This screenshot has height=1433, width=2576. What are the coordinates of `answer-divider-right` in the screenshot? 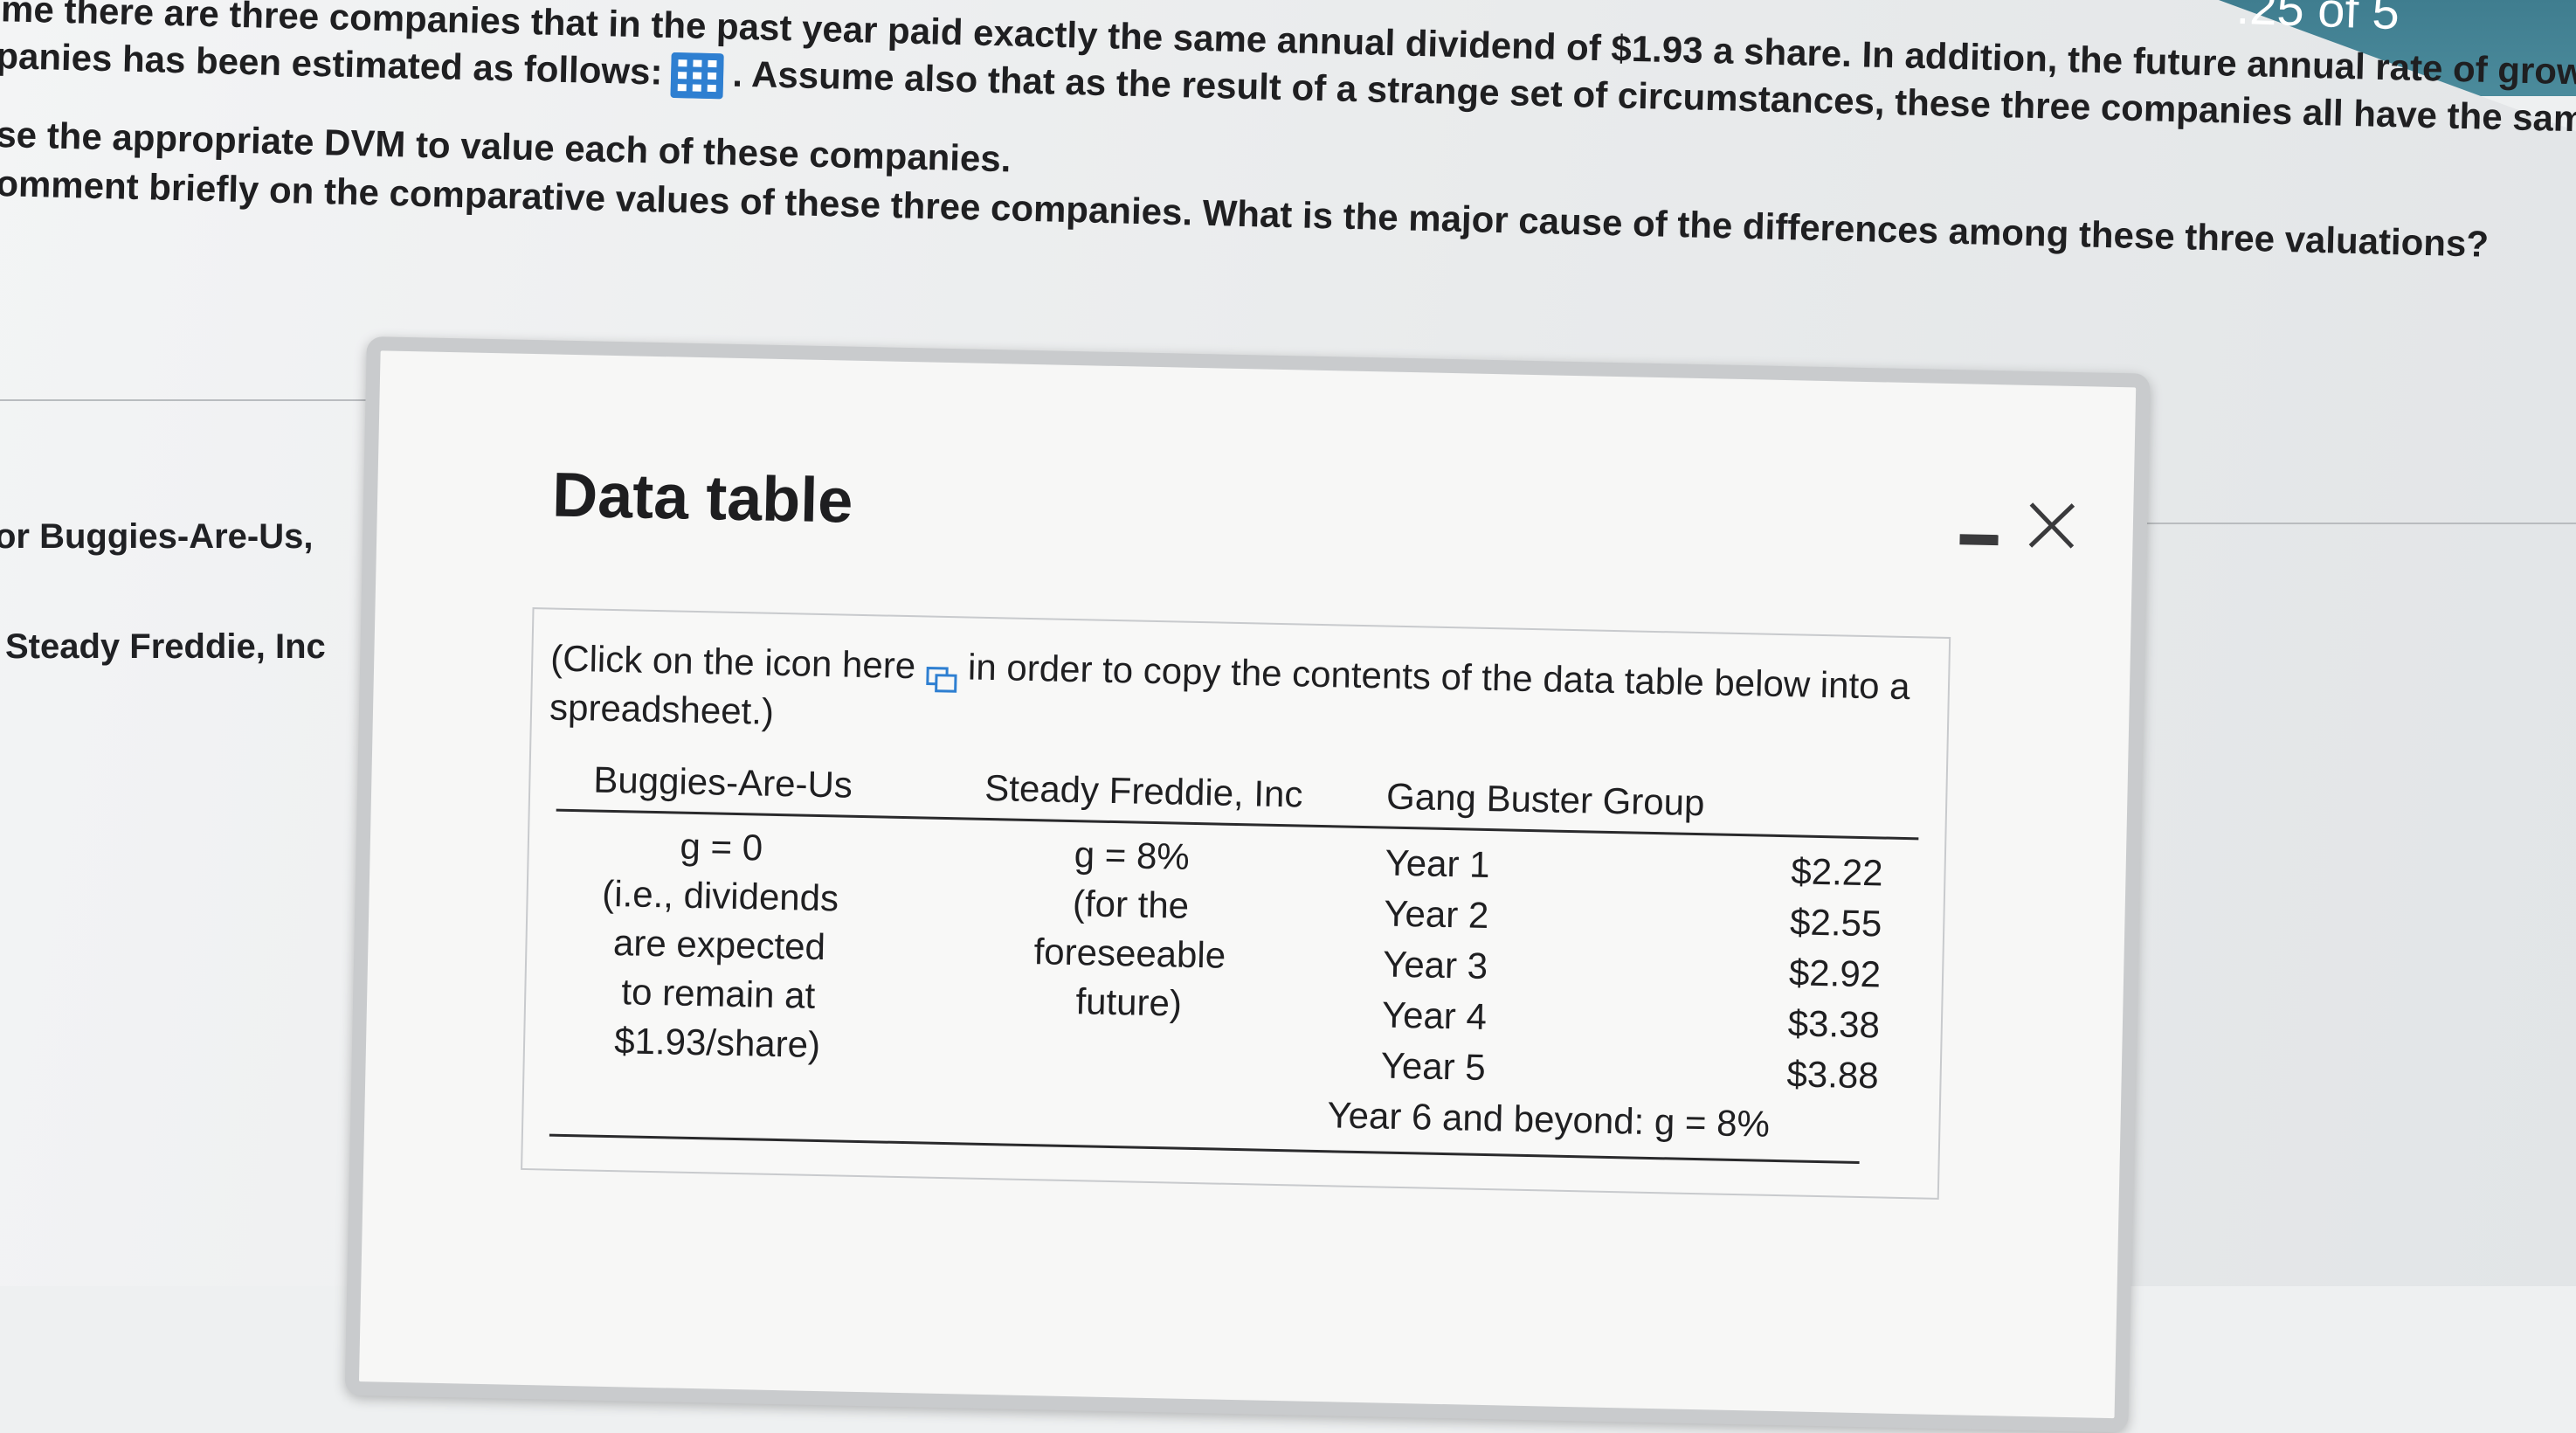 It's located at (2349, 524).